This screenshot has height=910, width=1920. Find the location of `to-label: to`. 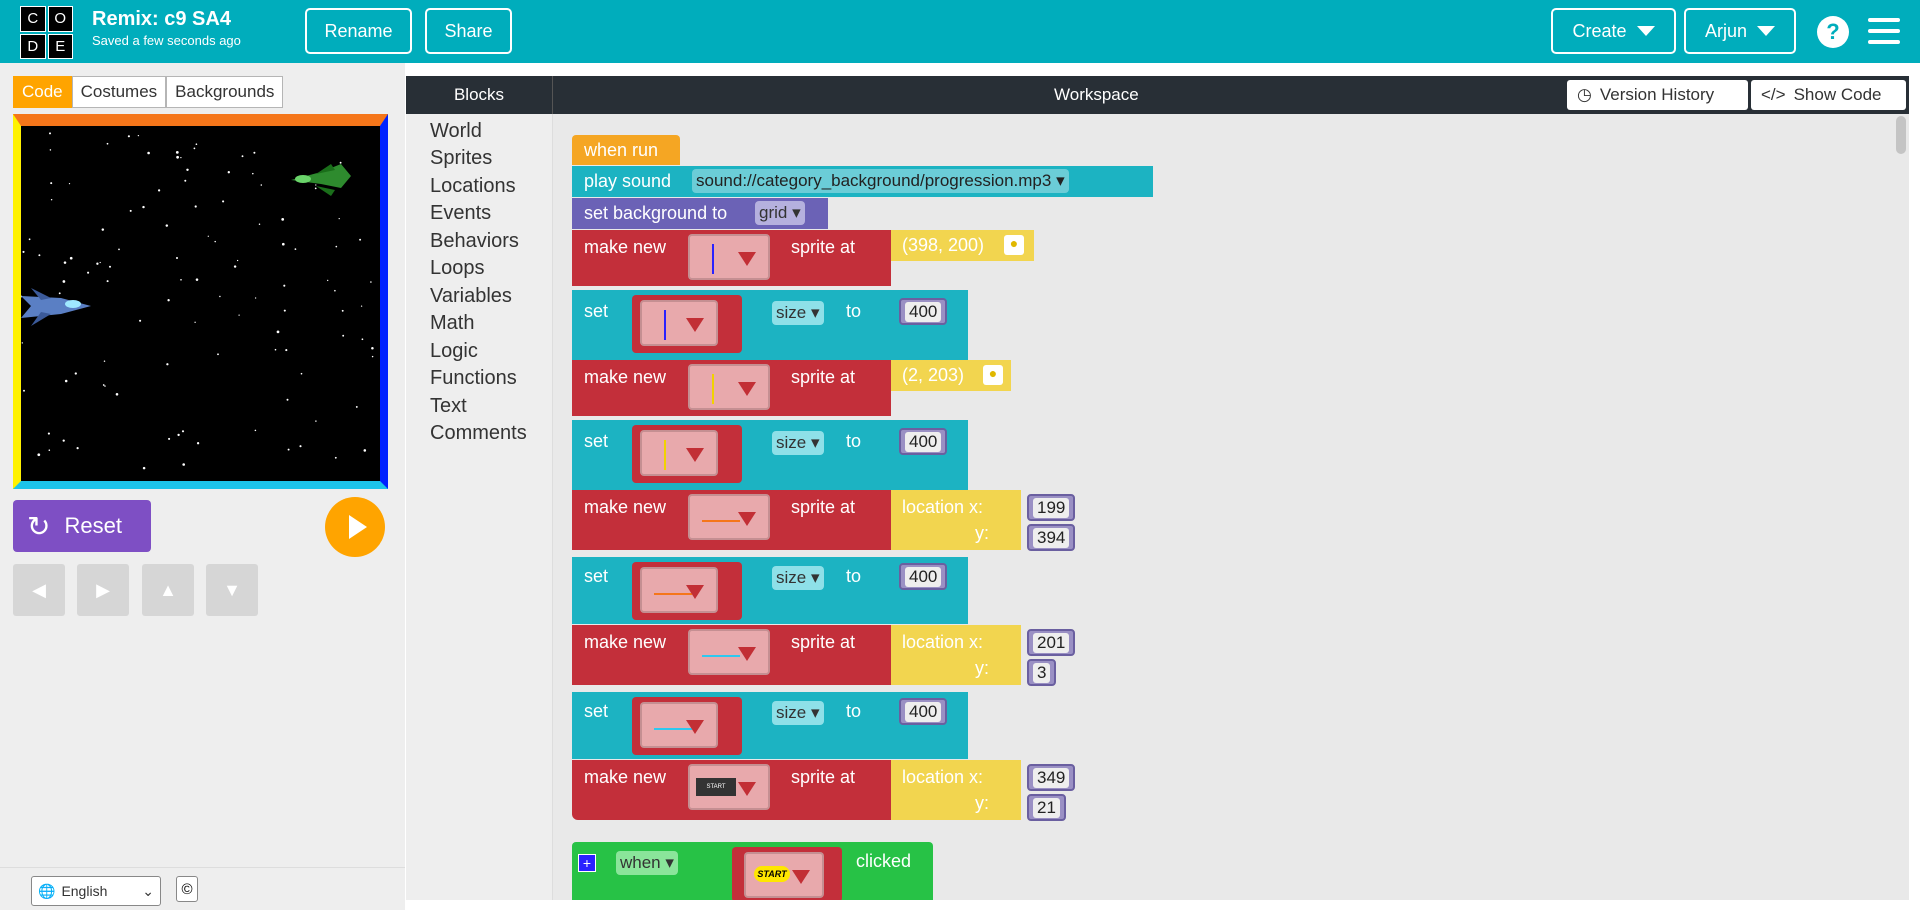

to-label: to is located at coordinates (854, 711).